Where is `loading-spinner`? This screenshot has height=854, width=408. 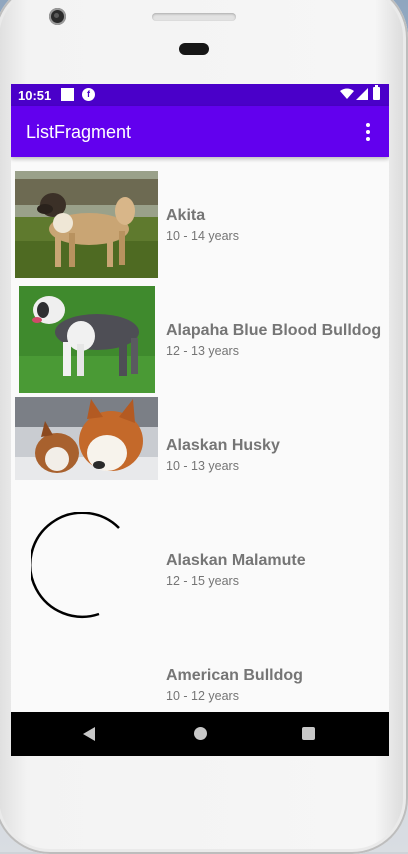
loading-spinner is located at coordinates (75, 565).